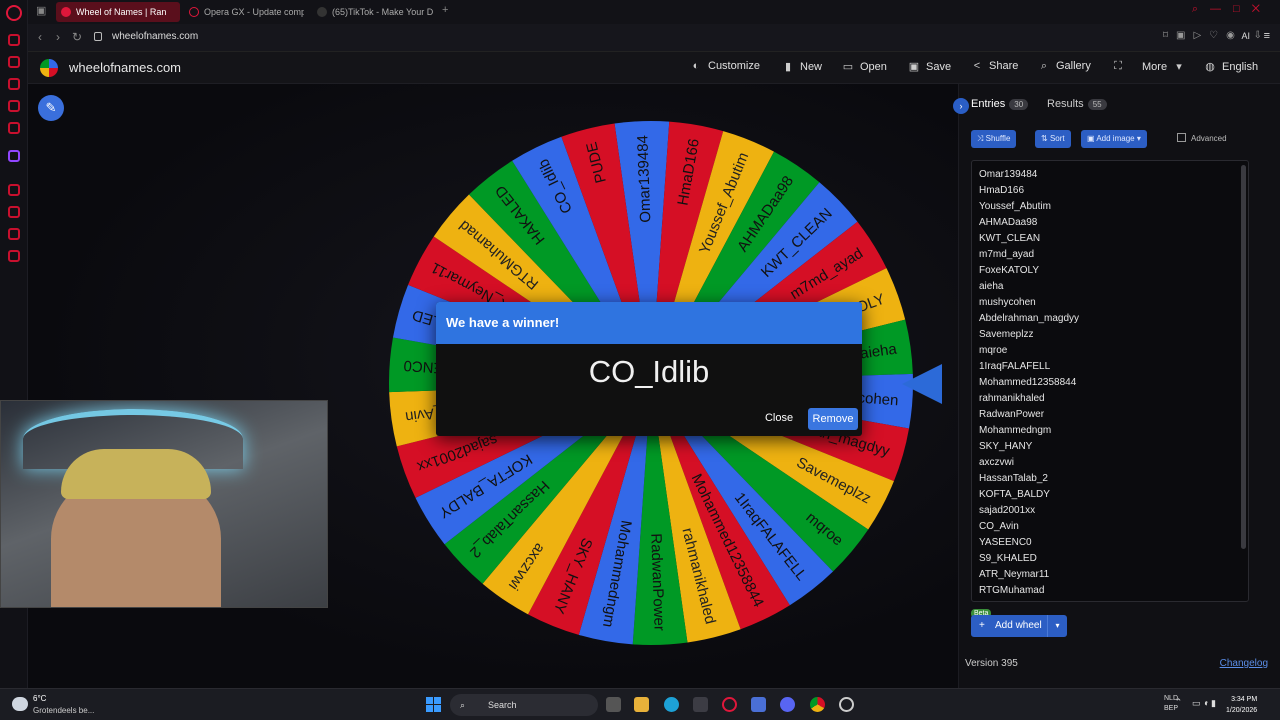 The height and width of the screenshot is (720, 1280). What do you see at coordinates (1008, 558) in the screenshot?
I see `entry-item: S9_KHALED` at bounding box center [1008, 558].